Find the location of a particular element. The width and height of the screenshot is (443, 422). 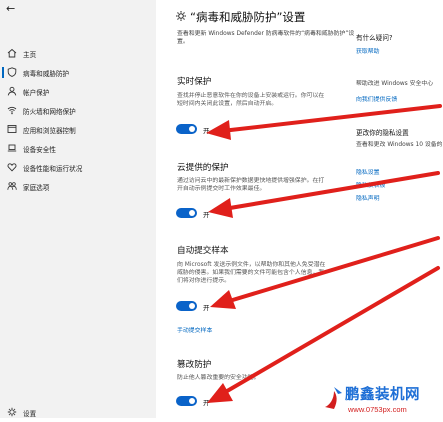

back-arrow-icon: ← is located at coordinates (11, 8).